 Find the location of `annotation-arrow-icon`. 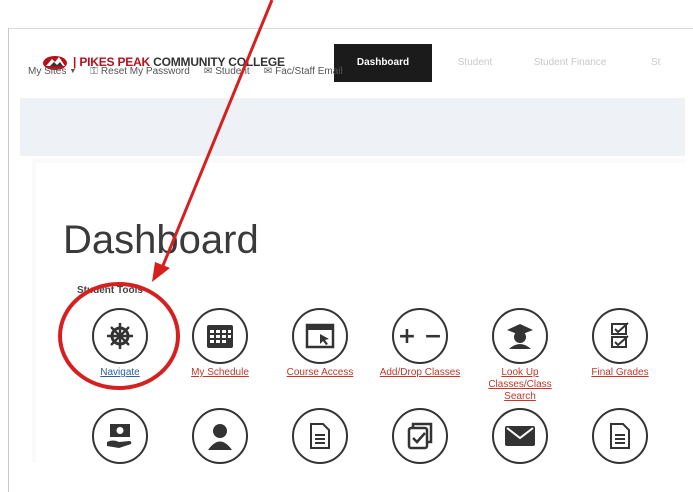

annotation-arrow-icon is located at coordinates (213, 141).